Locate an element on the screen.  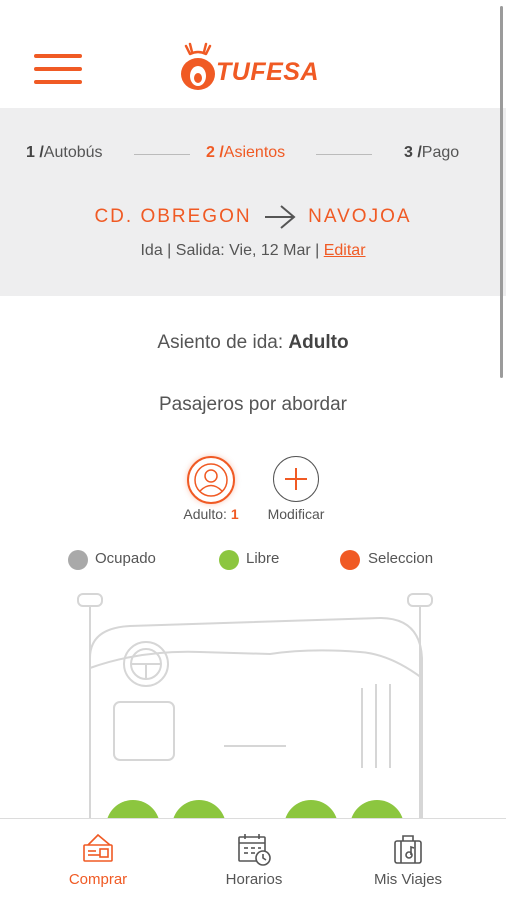
departure-info: Ida | Salida: Vie, 12 Mar | Editar is located at coordinates (253, 251).